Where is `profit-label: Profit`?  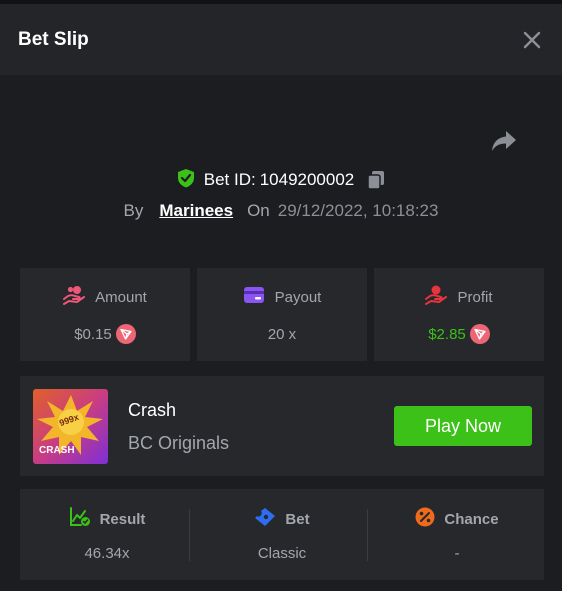 profit-label: Profit is located at coordinates (475, 297).